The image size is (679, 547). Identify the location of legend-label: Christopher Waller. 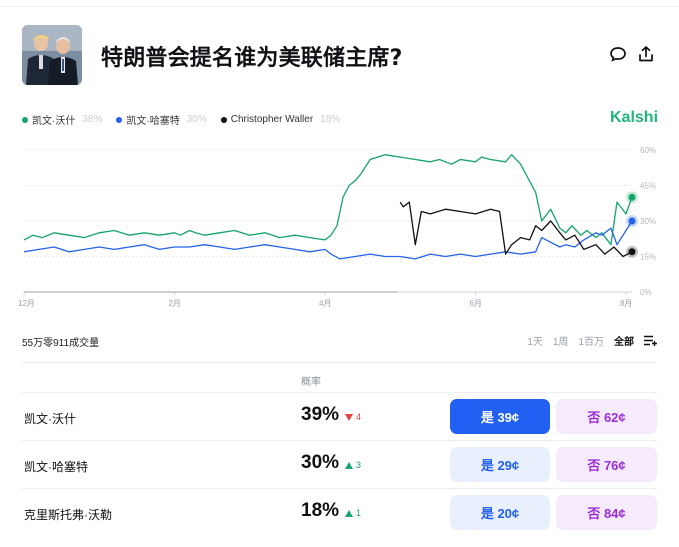
(272, 119).